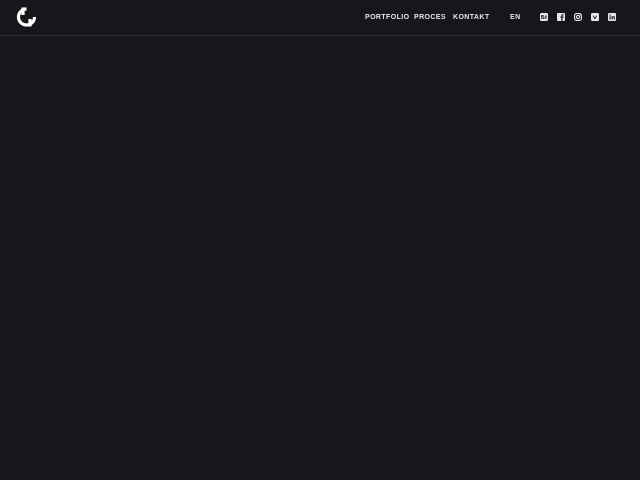 The height and width of the screenshot is (480, 640). Describe the element at coordinates (578, 17) in the screenshot. I see `instagram-icon` at that location.